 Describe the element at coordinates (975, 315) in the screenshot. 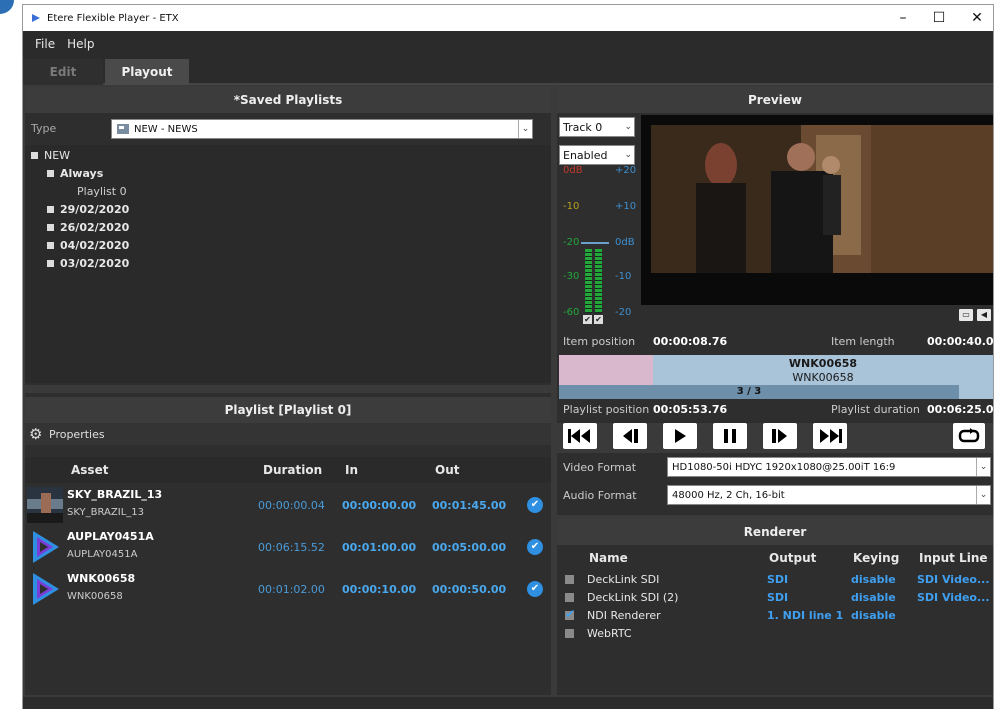

I see `video-controls: ▭ ◀` at that location.